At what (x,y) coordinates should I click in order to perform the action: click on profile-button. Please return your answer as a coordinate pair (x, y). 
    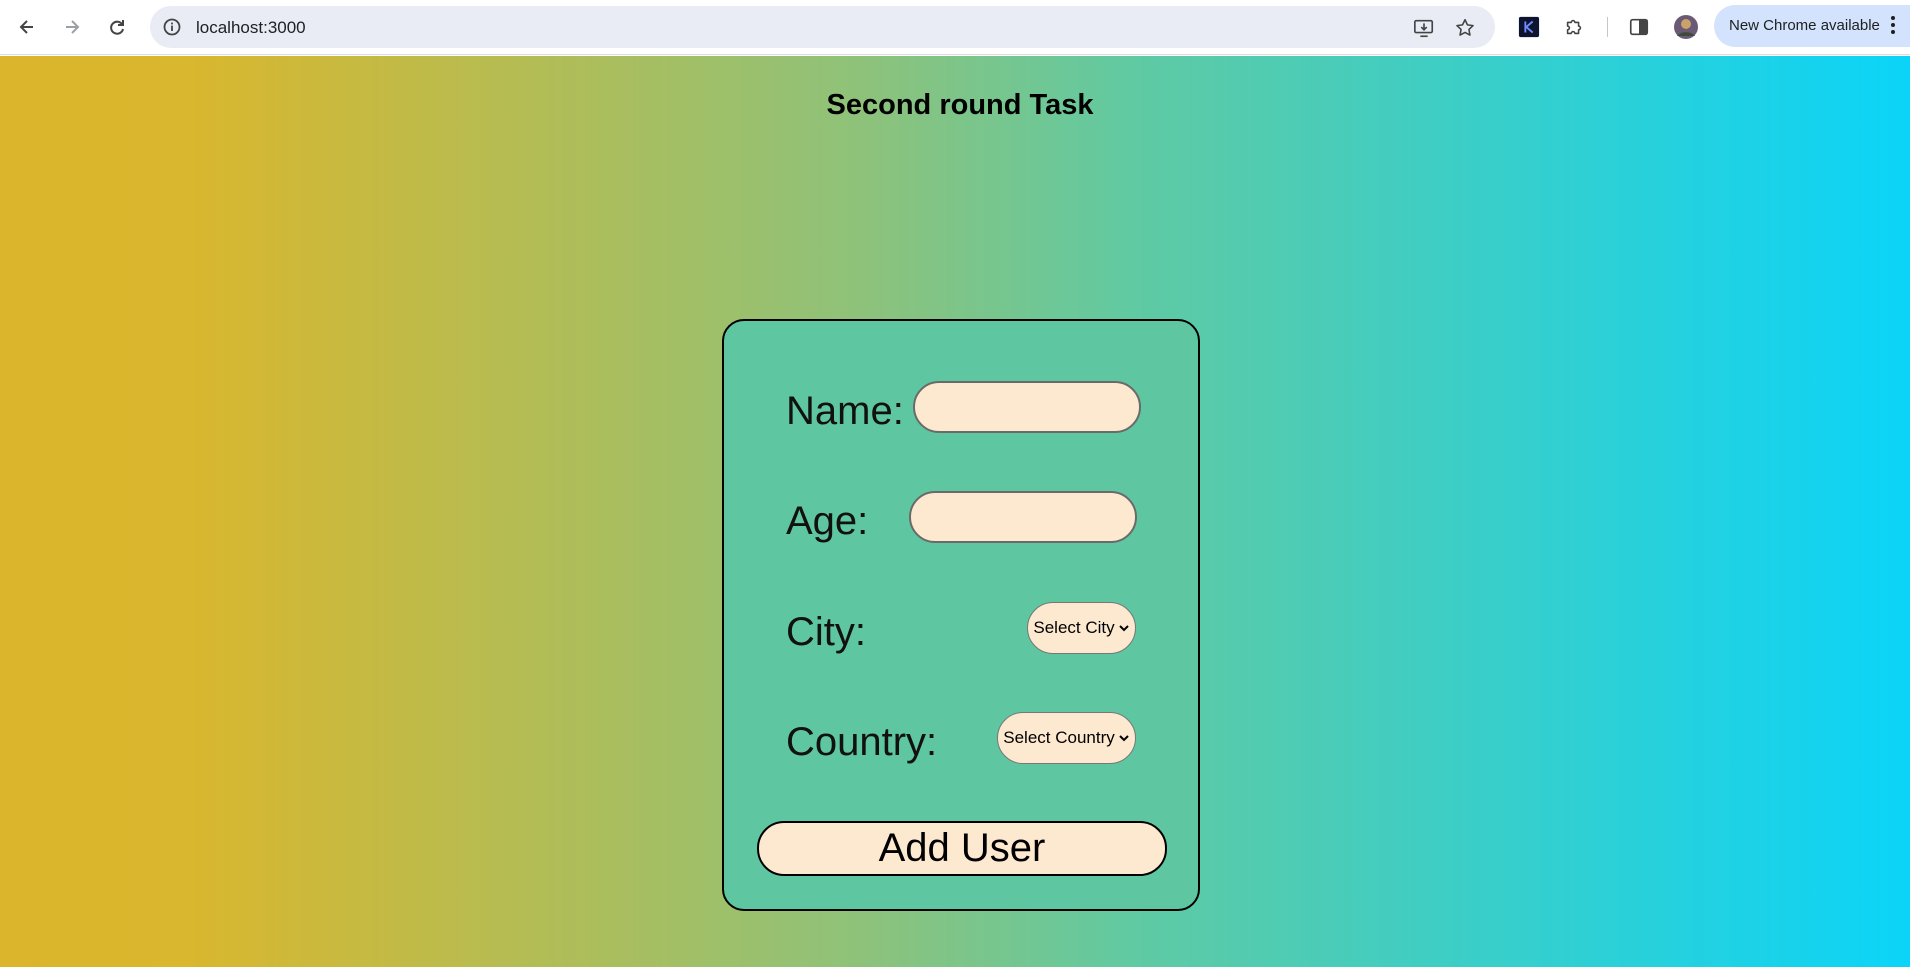
    Looking at the image, I should click on (1686, 27).